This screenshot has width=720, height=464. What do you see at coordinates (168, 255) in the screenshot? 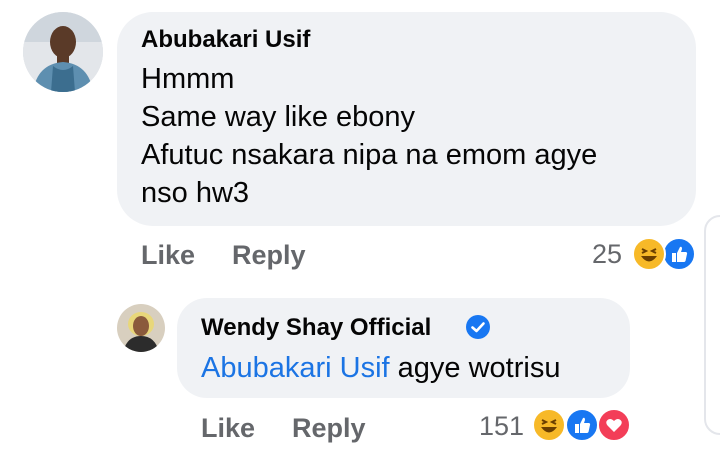
I see `comment-like-button: Like` at bounding box center [168, 255].